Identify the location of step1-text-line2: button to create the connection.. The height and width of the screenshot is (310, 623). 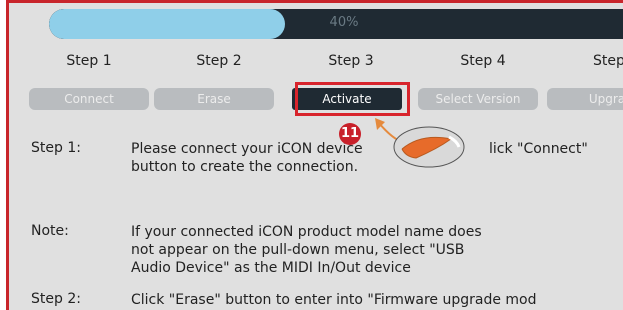
(245, 167).